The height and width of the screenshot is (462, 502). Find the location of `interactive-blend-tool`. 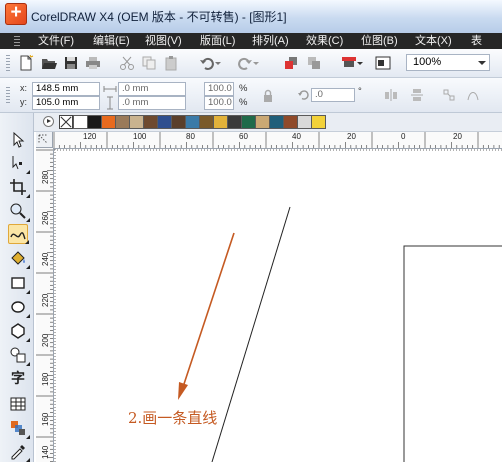

interactive-blend-tool is located at coordinates (19, 428).